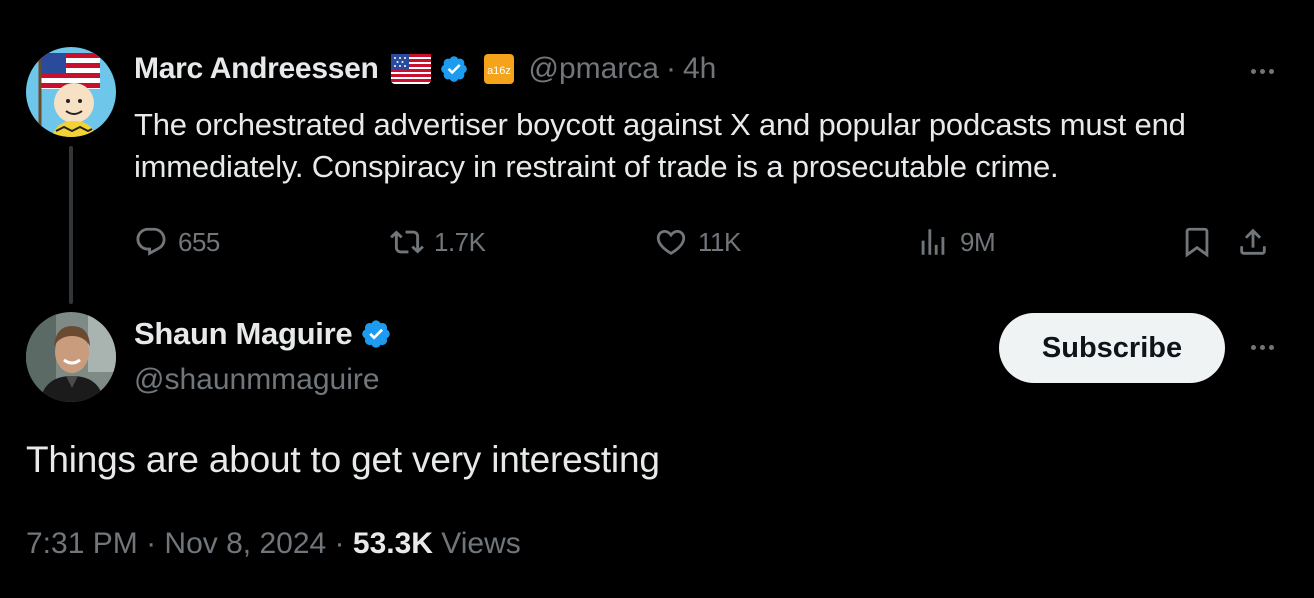  Describe the element at coordinates (410, 69) in the screenshot. I see `us-flag-icon` at that location.